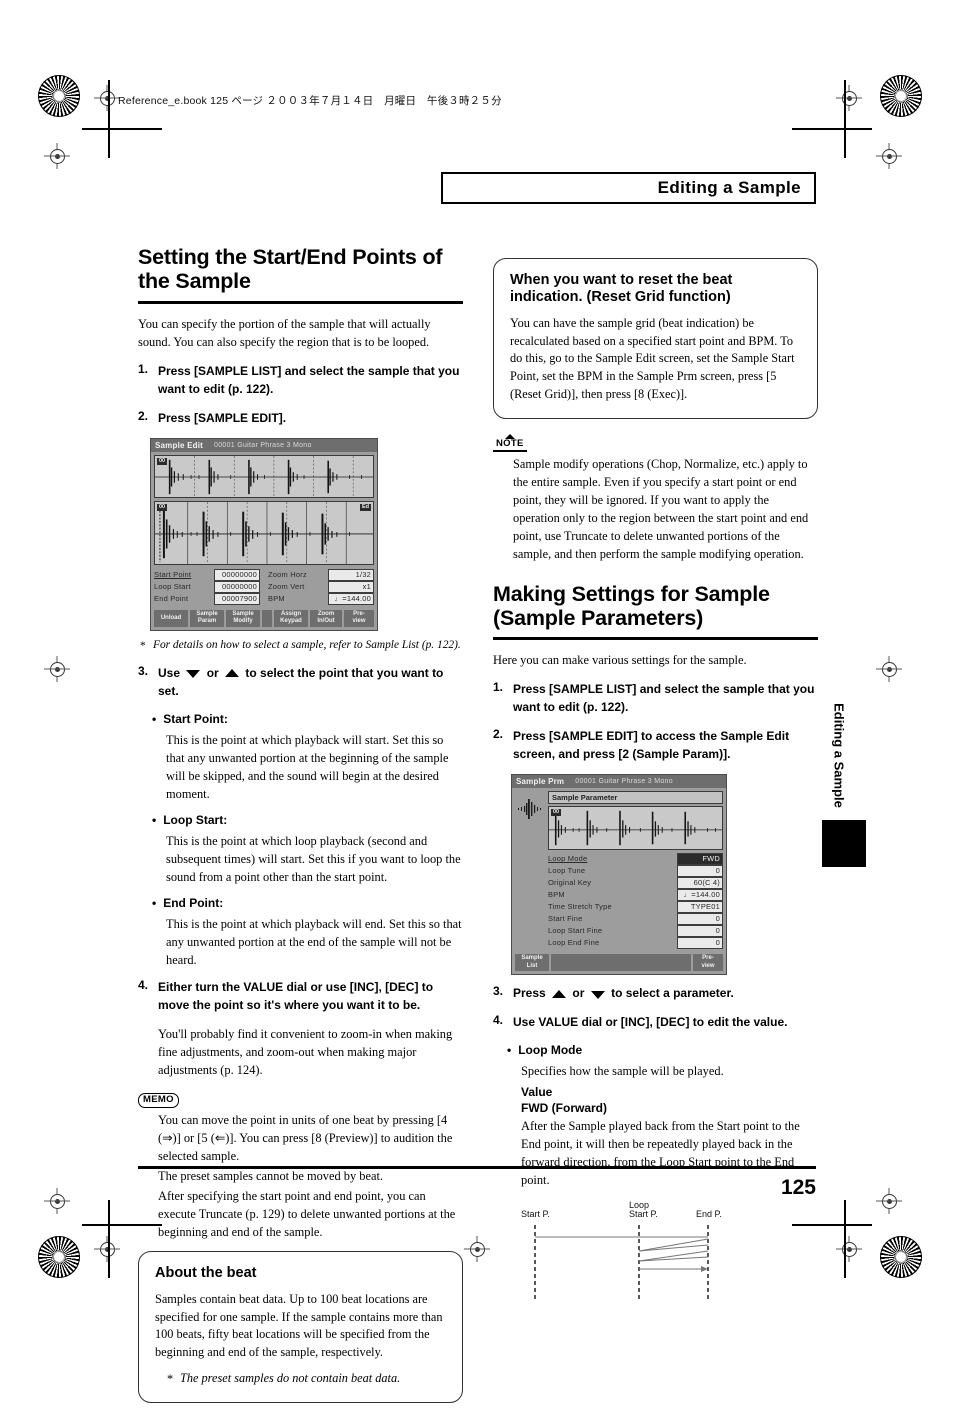 This screenshot has height=1417, width=954. I want to click on param-value-loop-start-fine: 0, so click(700, 931).